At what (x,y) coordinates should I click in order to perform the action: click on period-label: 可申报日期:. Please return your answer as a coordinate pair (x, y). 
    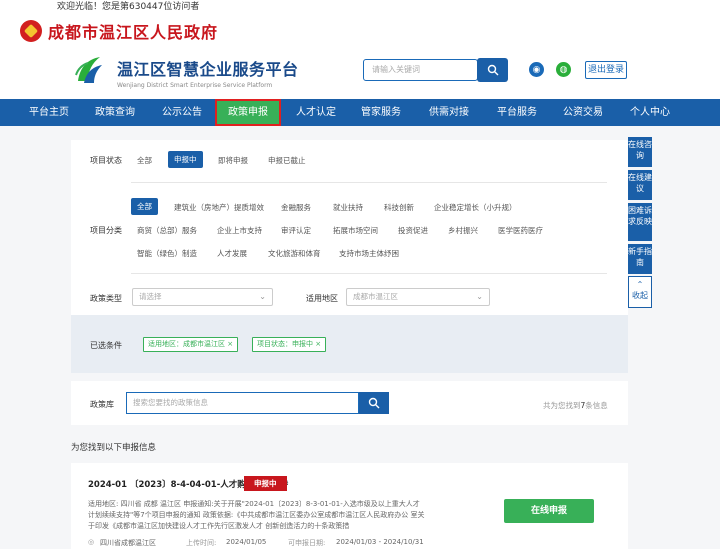
    Looking at the image, I should click on (307, 543).